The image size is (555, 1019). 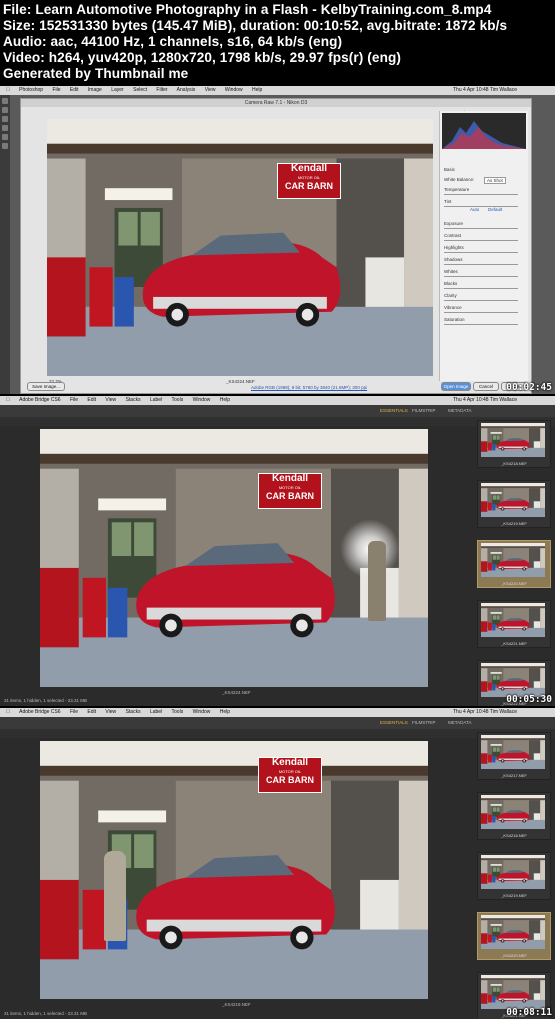 I want to click on open-image-button: Open Image, so click(x=456, y=386).